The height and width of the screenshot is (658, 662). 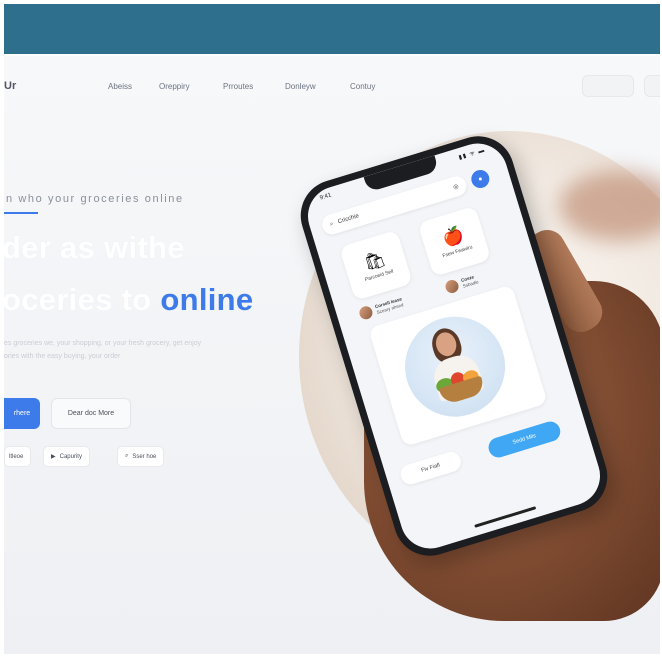 I want to click on hero-eyebrow: n who your groceries online, so click(x=95, y=199).